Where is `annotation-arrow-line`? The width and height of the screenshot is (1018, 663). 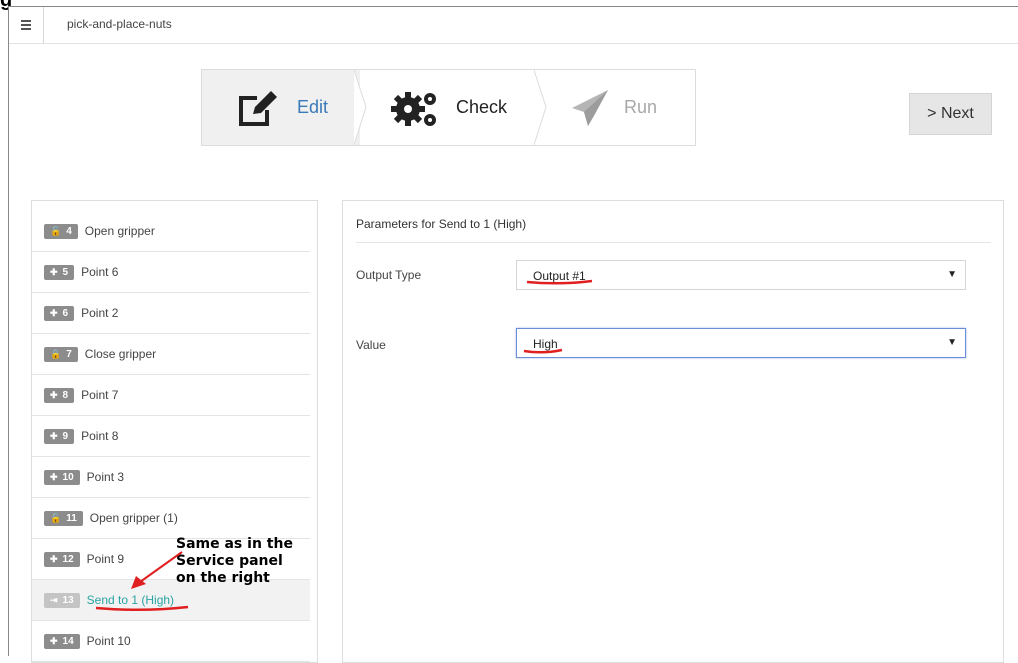
annotation-arrow-line is located at coordinates (161, 567).